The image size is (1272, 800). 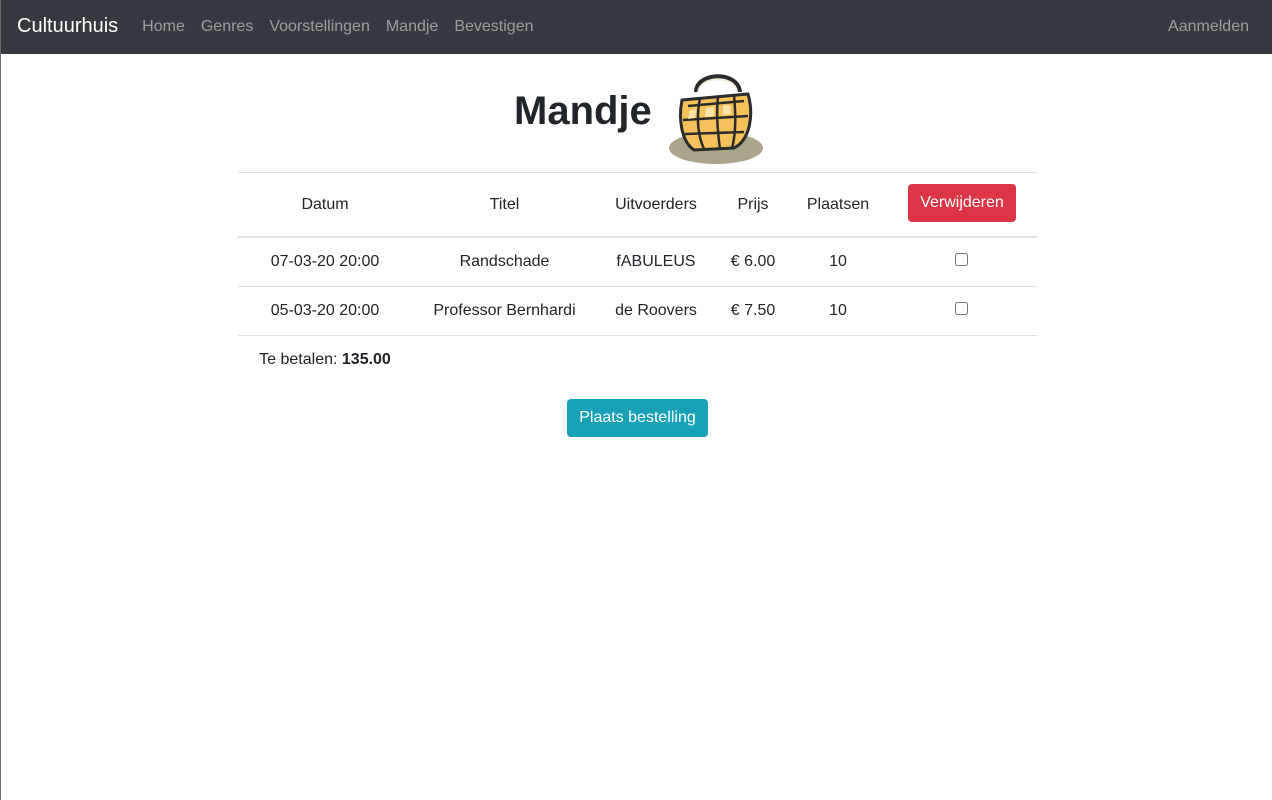 What do you see at coordinates (838, 205) in the screenshot?
I see `header-plaatsen: Plaatsen` at bounding box center [838, 205].